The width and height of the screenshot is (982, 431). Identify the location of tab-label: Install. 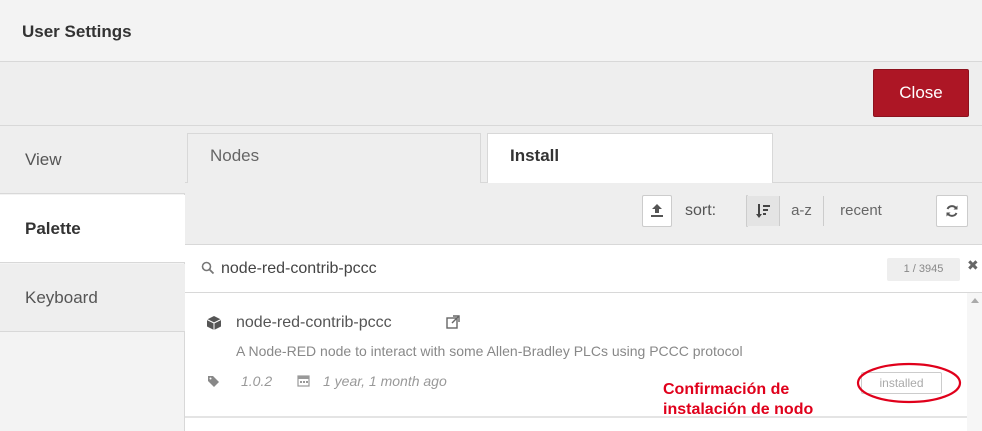
(535, 155).